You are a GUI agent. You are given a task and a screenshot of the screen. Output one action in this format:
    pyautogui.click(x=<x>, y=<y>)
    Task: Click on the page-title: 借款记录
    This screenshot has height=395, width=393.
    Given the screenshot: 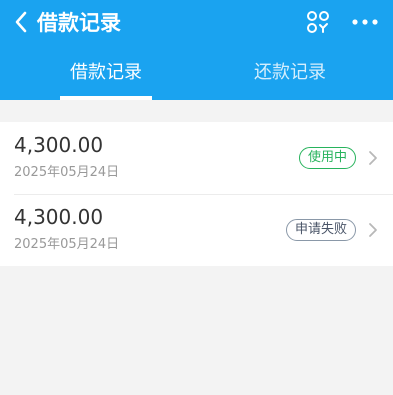 What is the action you would take?
    pyautogui.click(x=79, y=23)
    